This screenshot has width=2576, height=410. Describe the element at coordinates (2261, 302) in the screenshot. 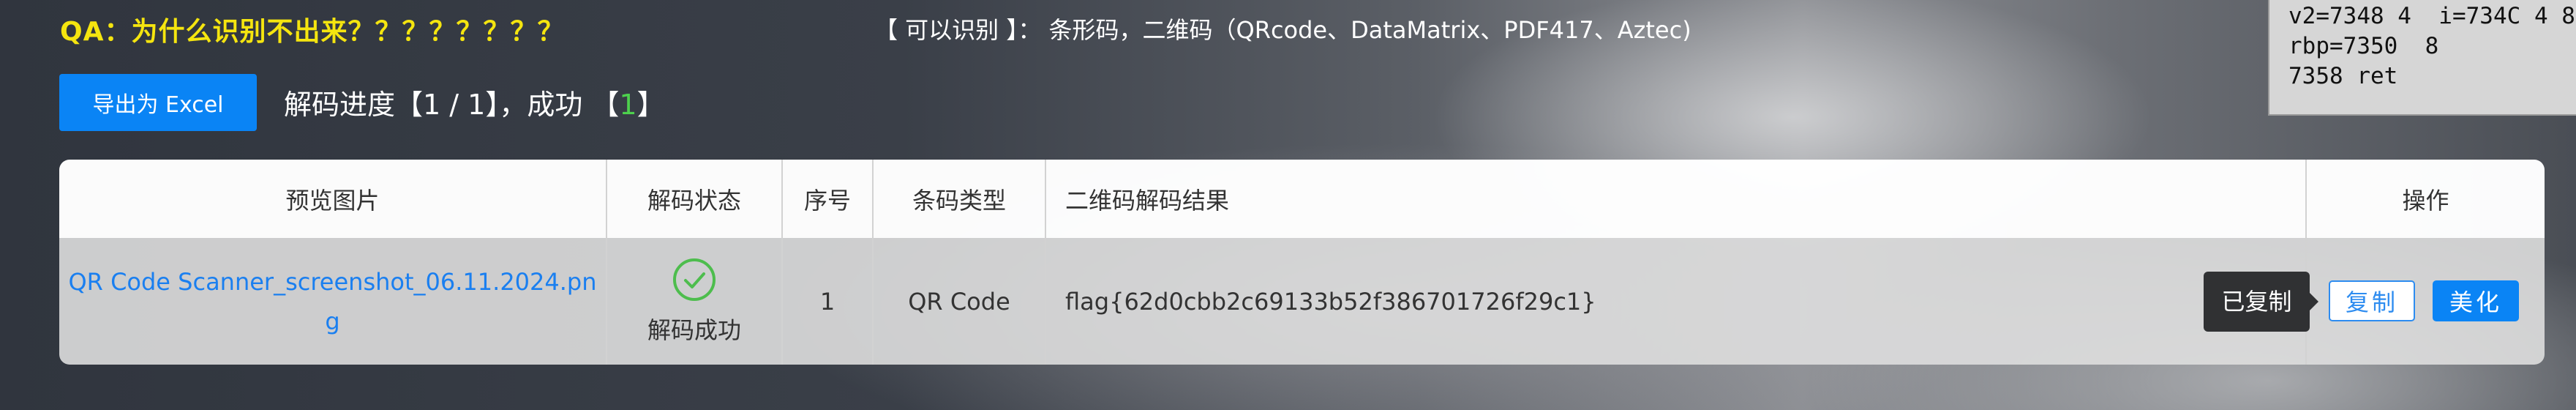

I see `copied-tooltip: 已复制` at that location.